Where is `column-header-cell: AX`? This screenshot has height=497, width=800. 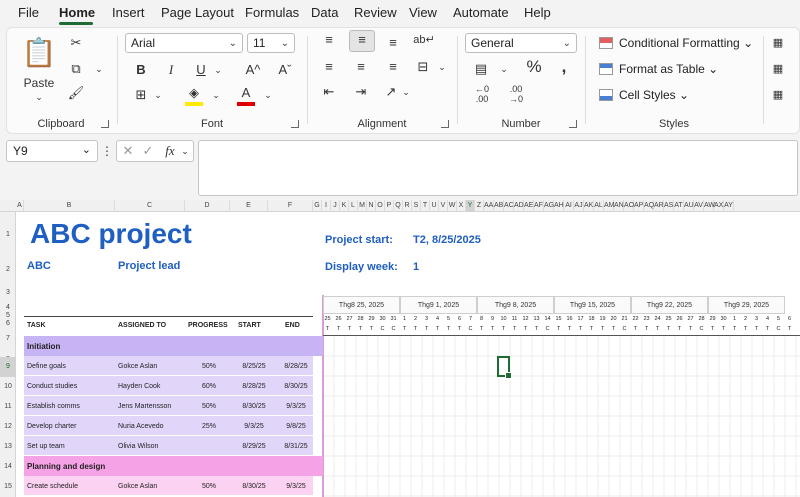
column-header-cell: AX is located at coordinates (719, 206).